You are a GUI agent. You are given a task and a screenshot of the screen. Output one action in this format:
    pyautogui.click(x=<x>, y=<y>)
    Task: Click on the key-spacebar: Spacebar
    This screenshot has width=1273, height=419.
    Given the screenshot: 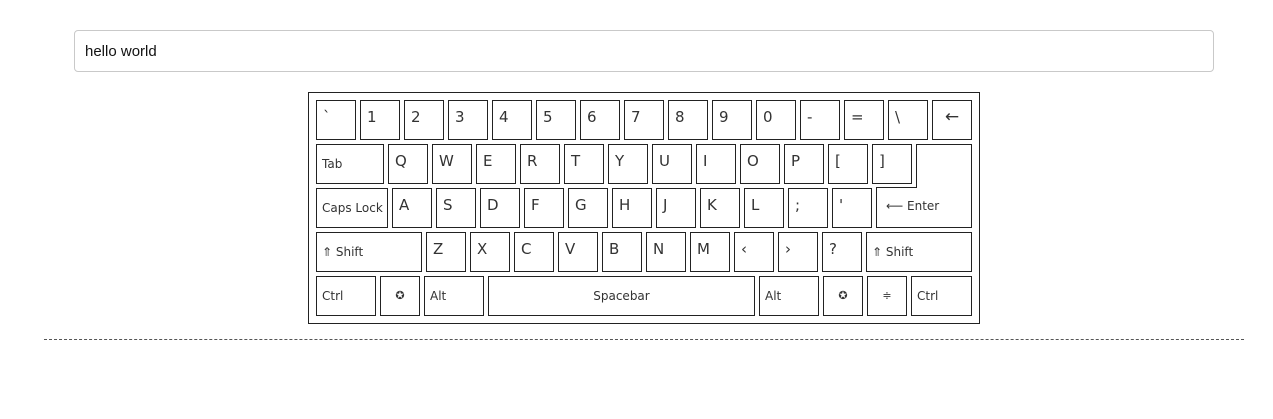 What is the action you would take?
    pyautogui.click(x=621, y=296)
    